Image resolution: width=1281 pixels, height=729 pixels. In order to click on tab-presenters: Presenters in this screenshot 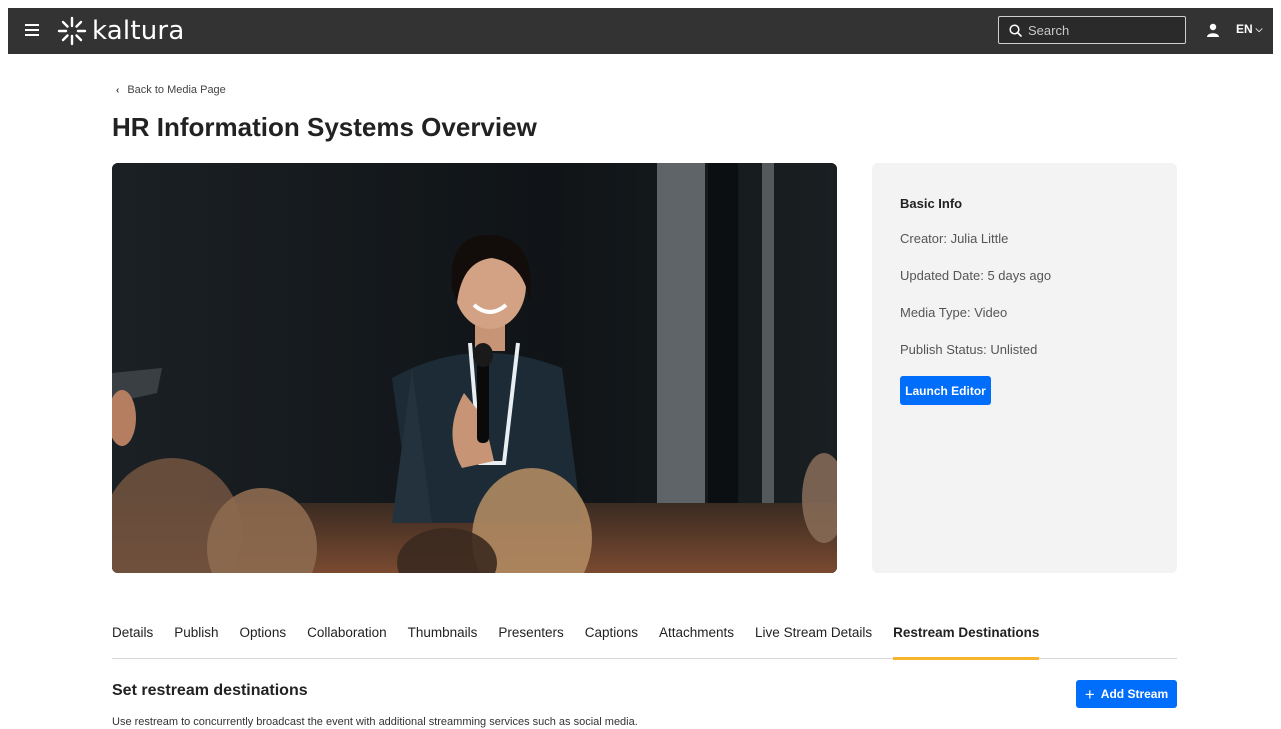, I will do `click(530, 640)`.